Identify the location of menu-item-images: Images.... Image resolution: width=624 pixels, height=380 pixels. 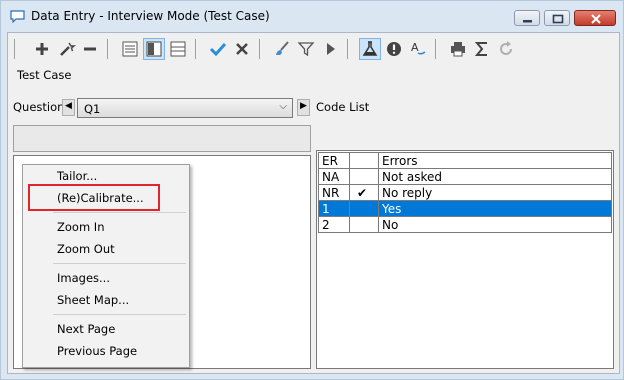
(105, 278).